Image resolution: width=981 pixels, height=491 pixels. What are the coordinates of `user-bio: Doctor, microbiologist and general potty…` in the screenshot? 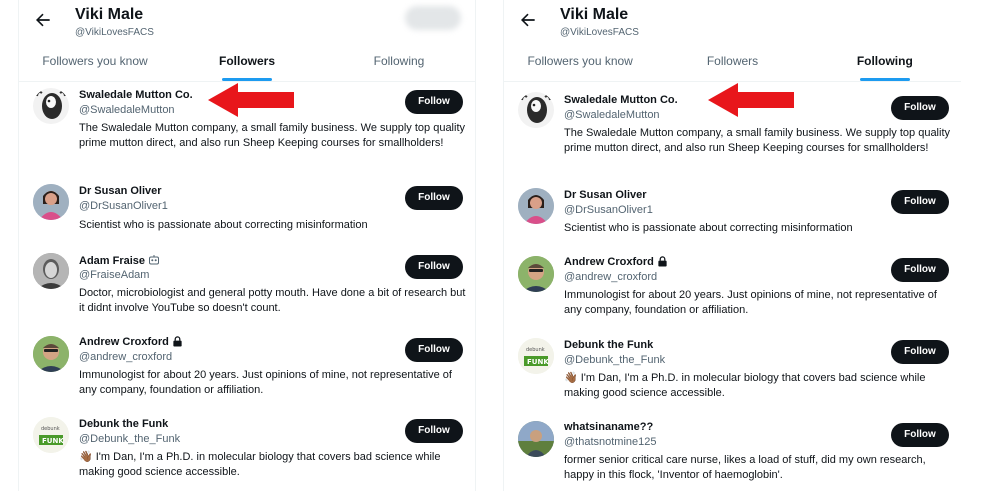 It's located at (272, 300).